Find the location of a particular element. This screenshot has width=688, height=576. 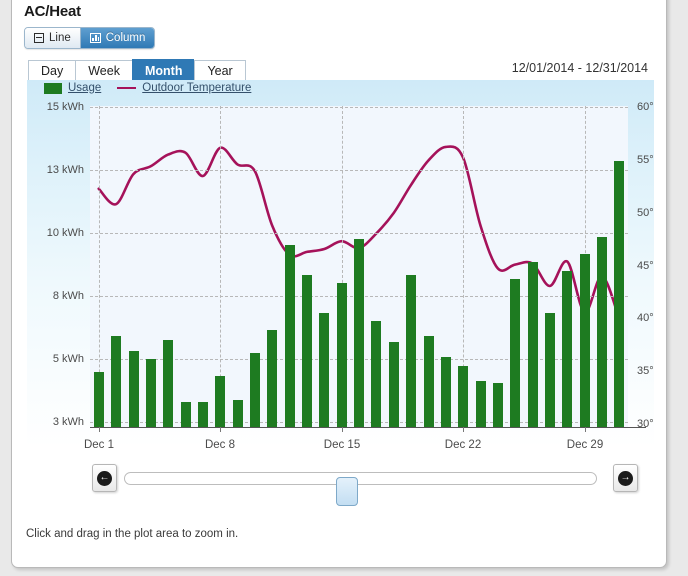

y-axis-right: 60° 55° 50° 45° 40° 35° 30° is located at coordinates (643, 264).